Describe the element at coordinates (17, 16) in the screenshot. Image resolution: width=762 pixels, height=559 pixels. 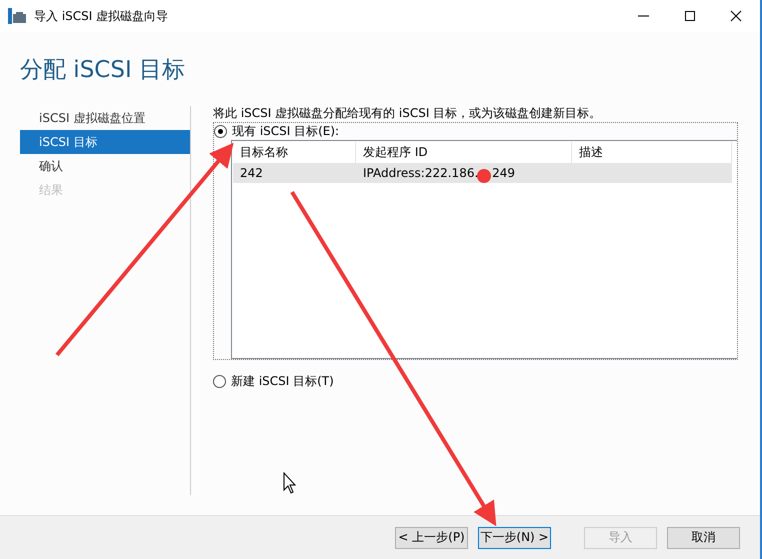
I see `server-icon` at that location.